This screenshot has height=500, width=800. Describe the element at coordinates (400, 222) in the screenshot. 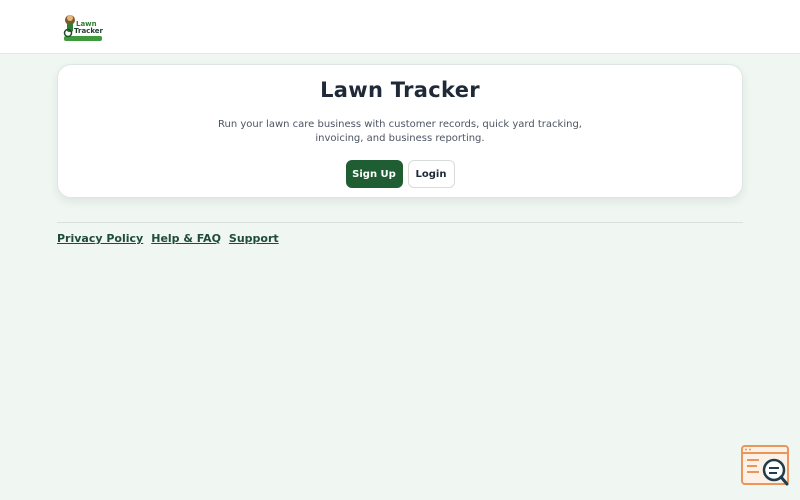

I see `footer-divider` at that location.